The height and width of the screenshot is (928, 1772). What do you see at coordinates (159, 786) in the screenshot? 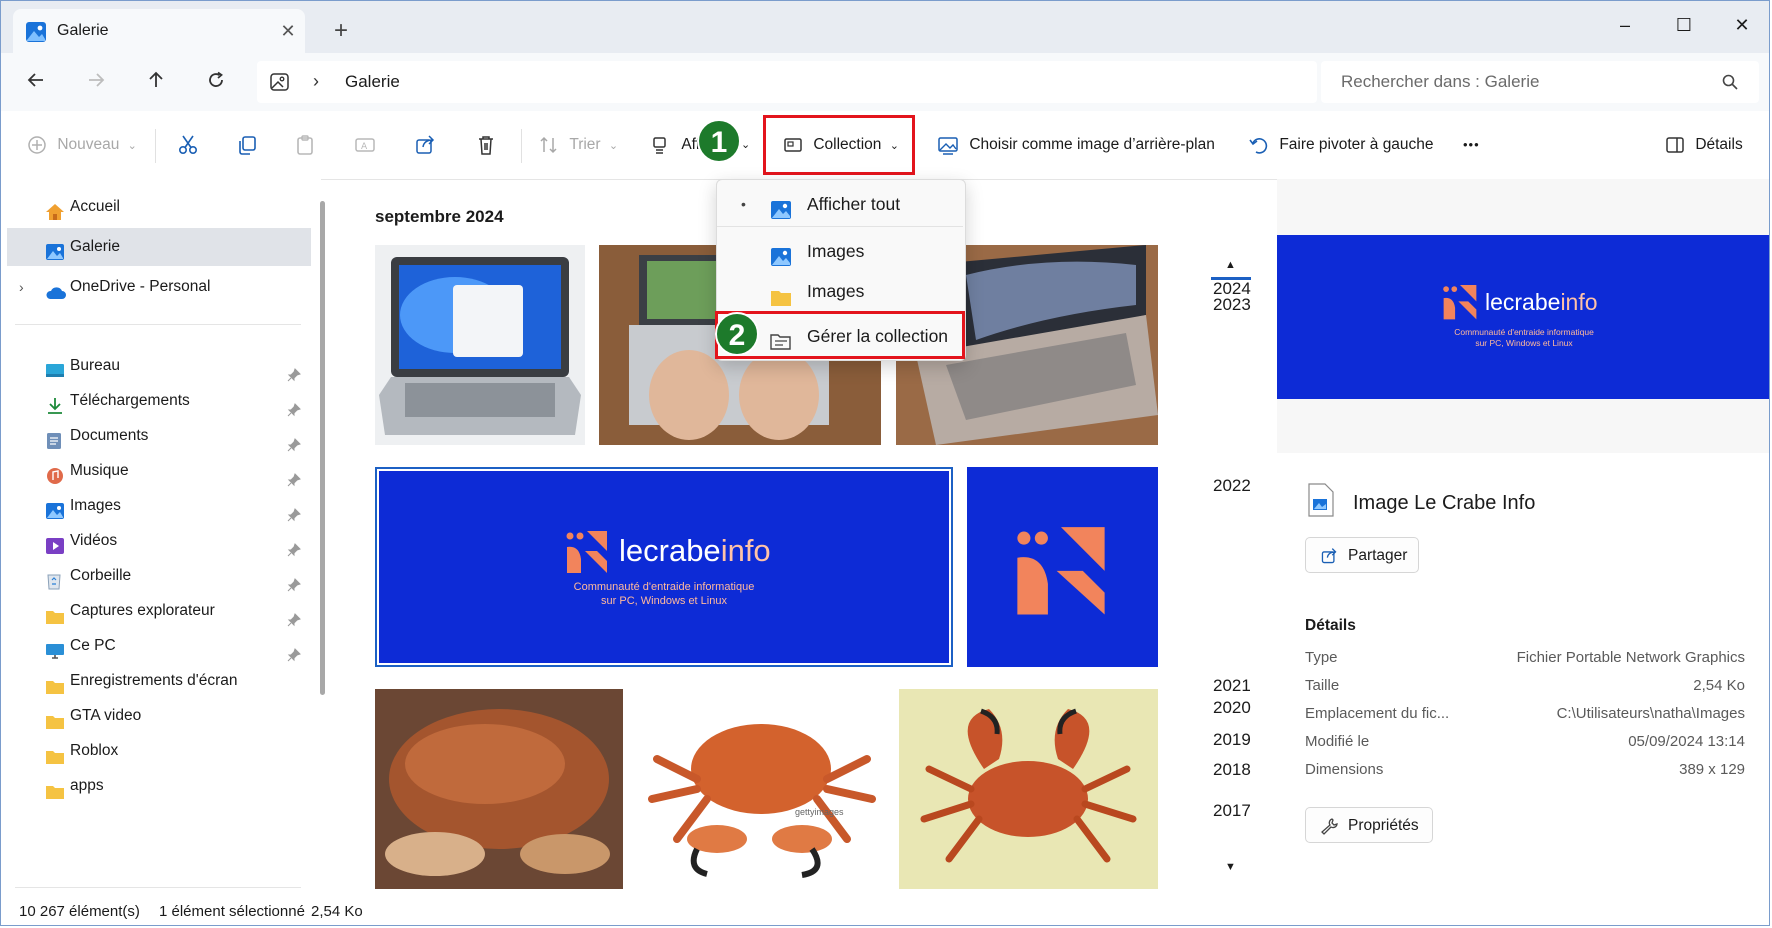
I see `nav-item-apps: apps` at bounding box center [159, 786].